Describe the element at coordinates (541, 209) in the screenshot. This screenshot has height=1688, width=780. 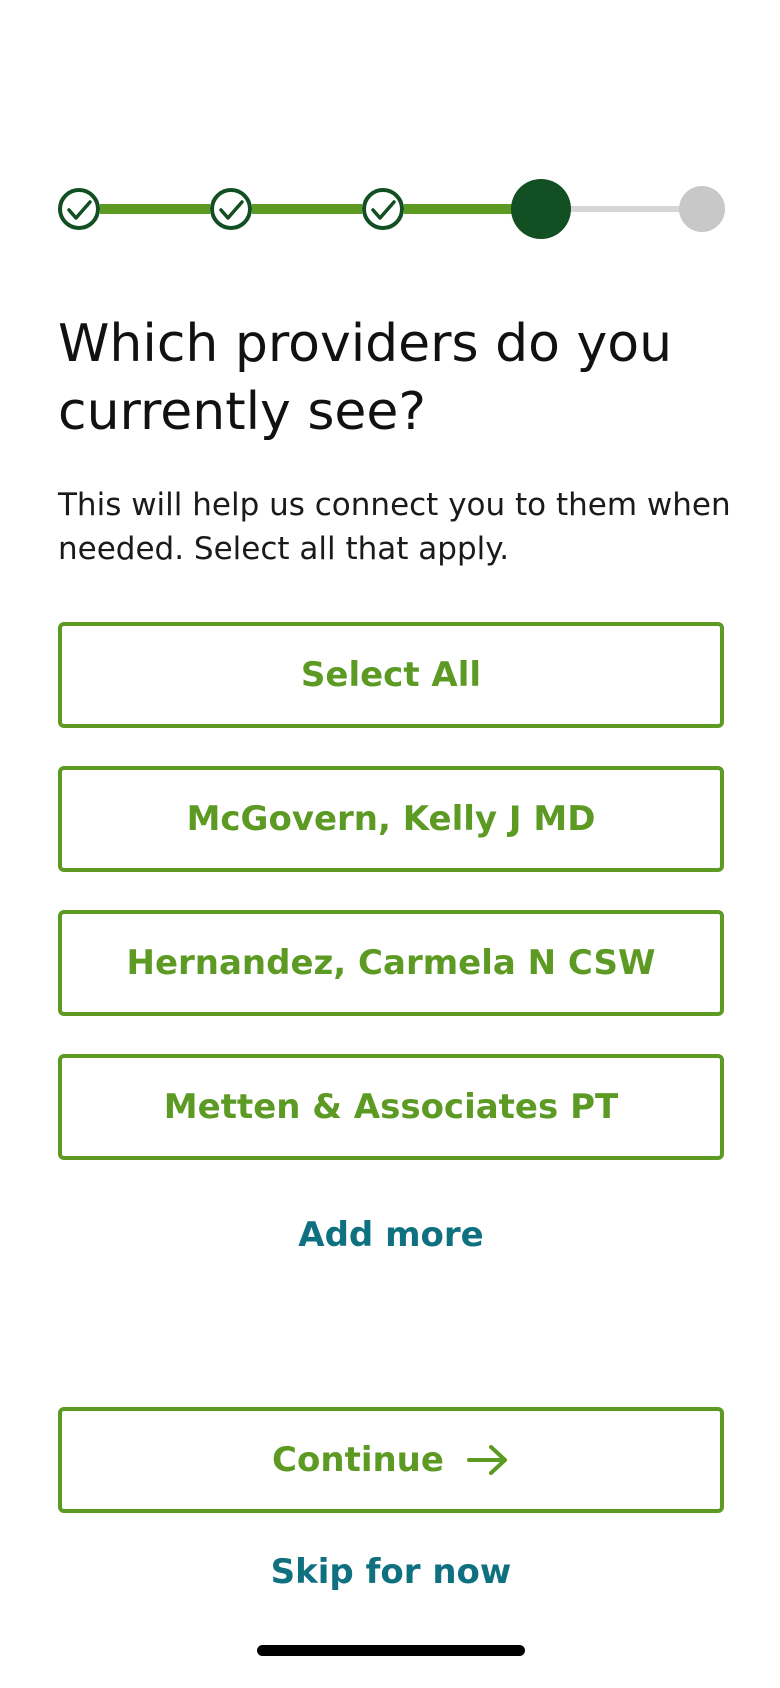
I see `step-4-current` at that location.